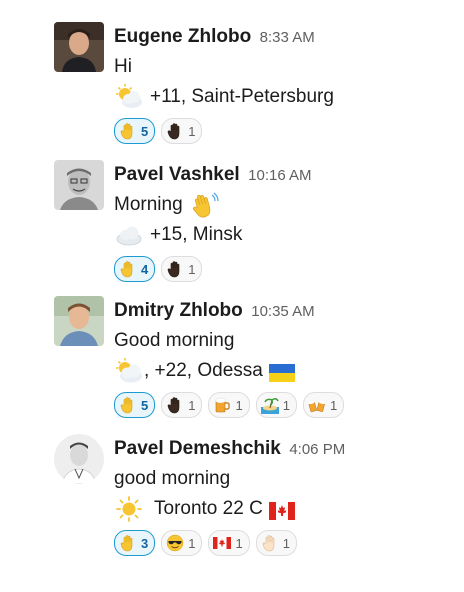 The image size is (464, 592). Describe the element at coordinates (223, 405) in the screenshot. I see `beer-mug-icon` at that location.